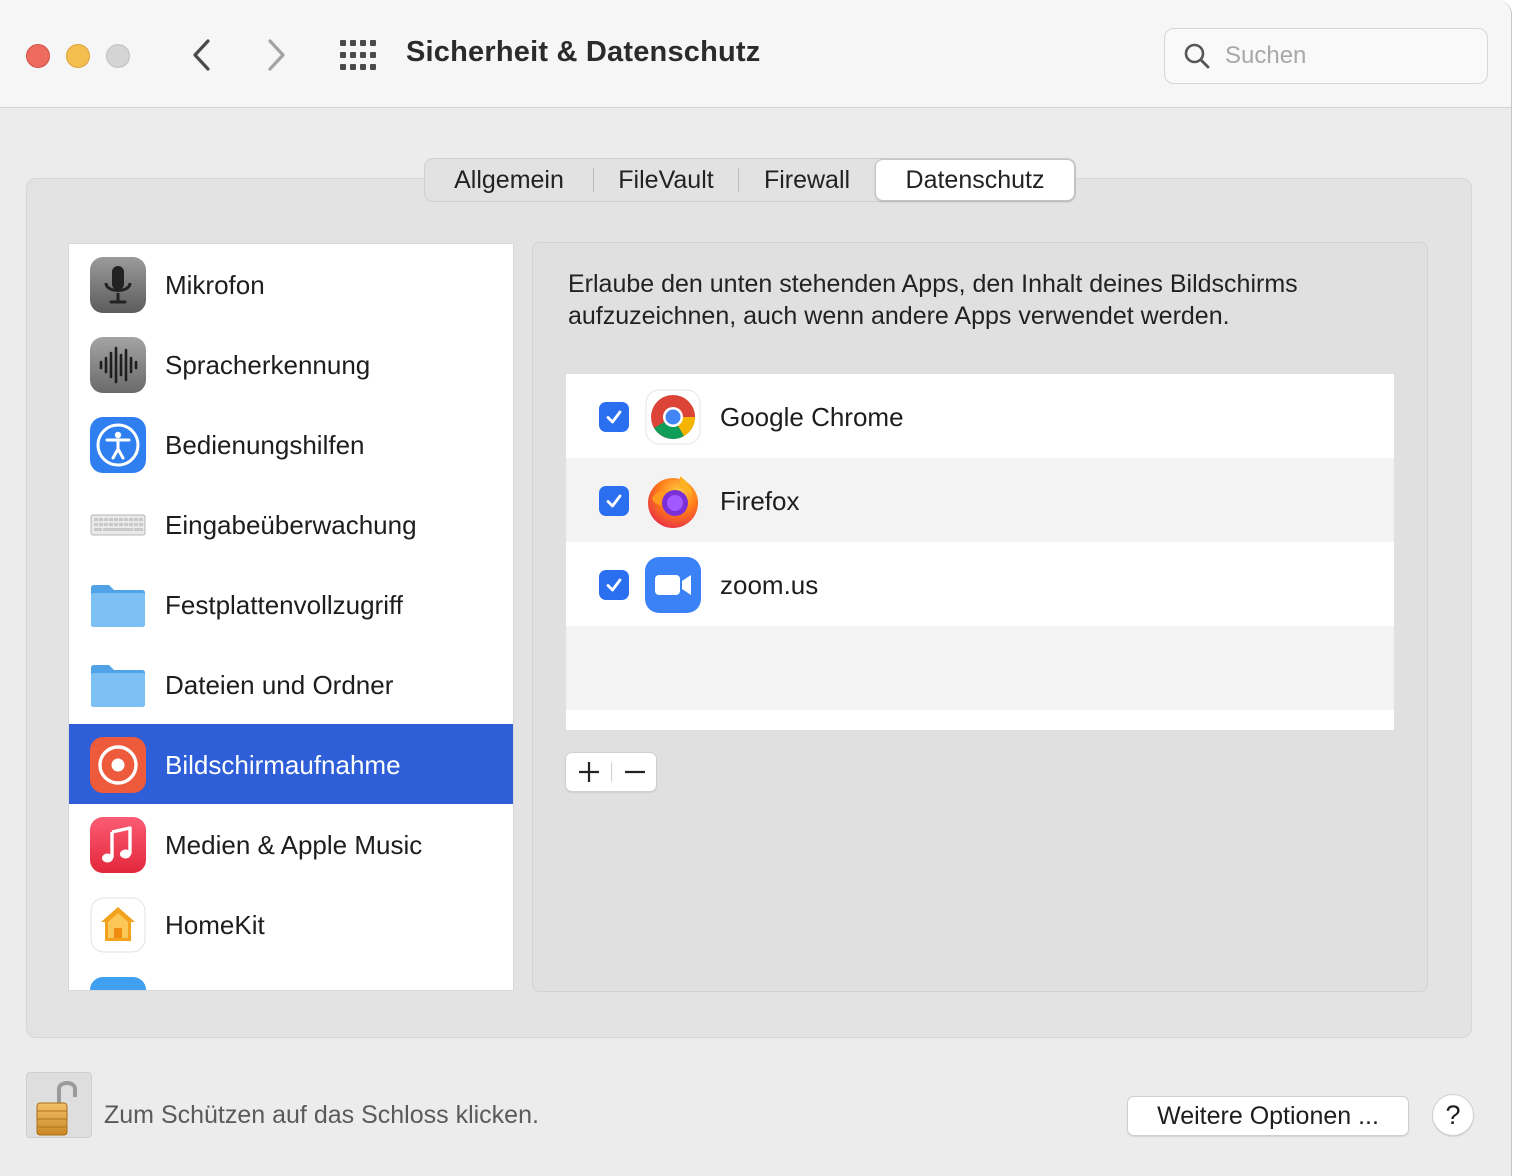  I want to click on minimize-button, so click(78, 56).